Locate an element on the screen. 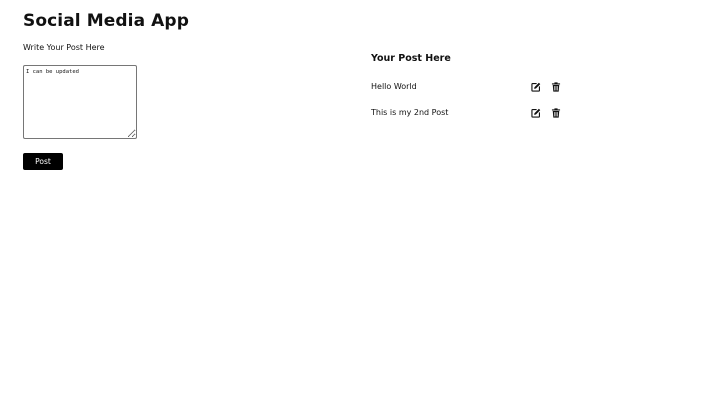 The image size is (720, 405). post-item: Hello World is located at coordinates (468, 91).